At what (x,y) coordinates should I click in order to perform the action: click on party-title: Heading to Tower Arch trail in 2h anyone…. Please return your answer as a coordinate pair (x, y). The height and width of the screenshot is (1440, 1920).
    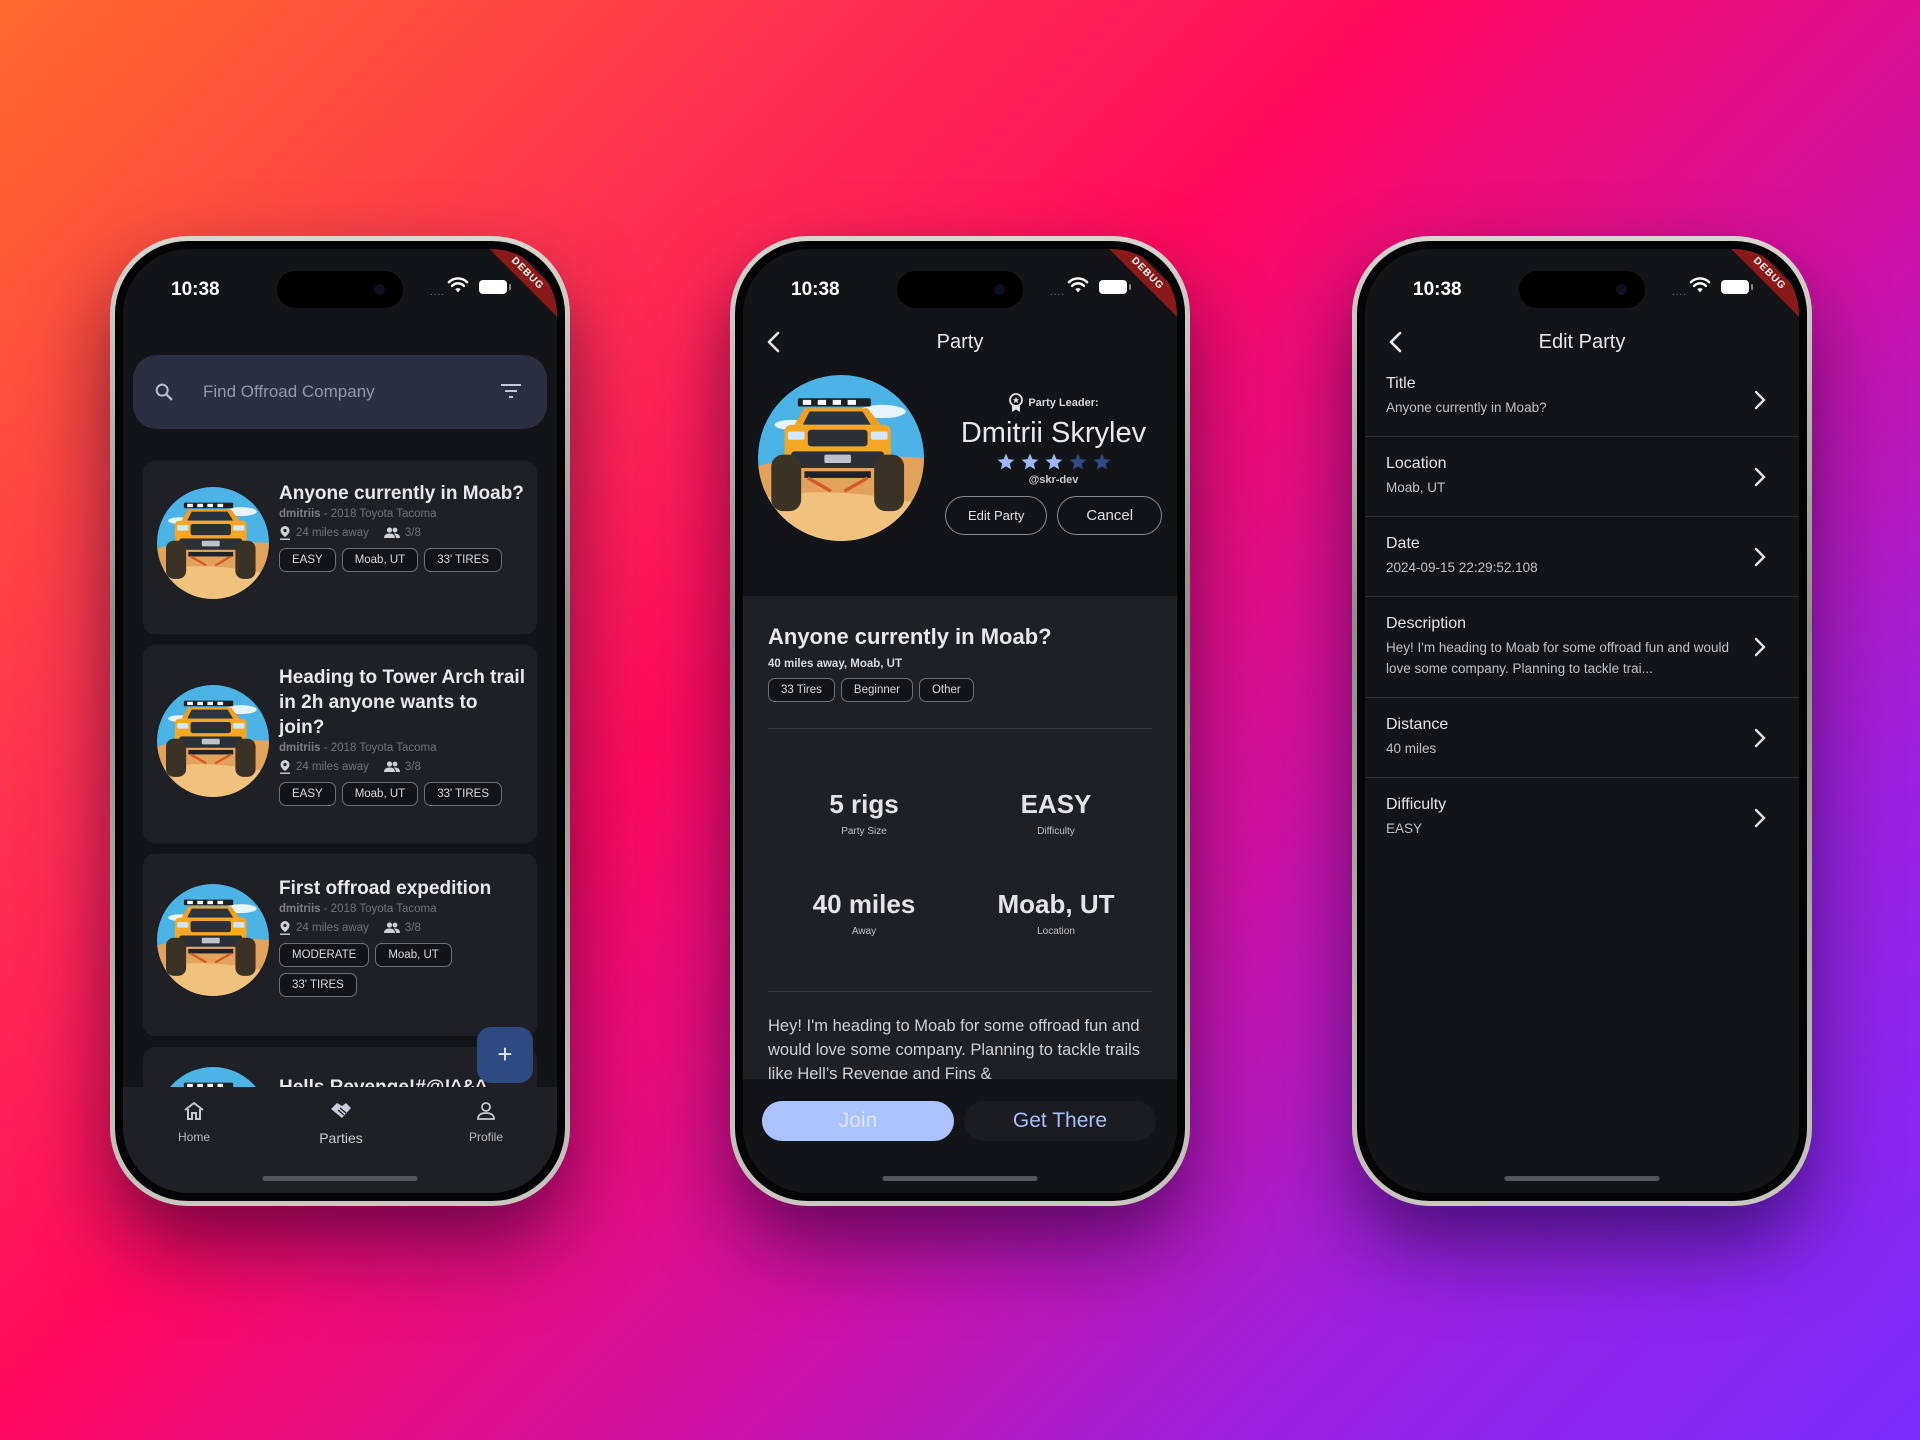
    Looking at the image, I should click on (402, 702).